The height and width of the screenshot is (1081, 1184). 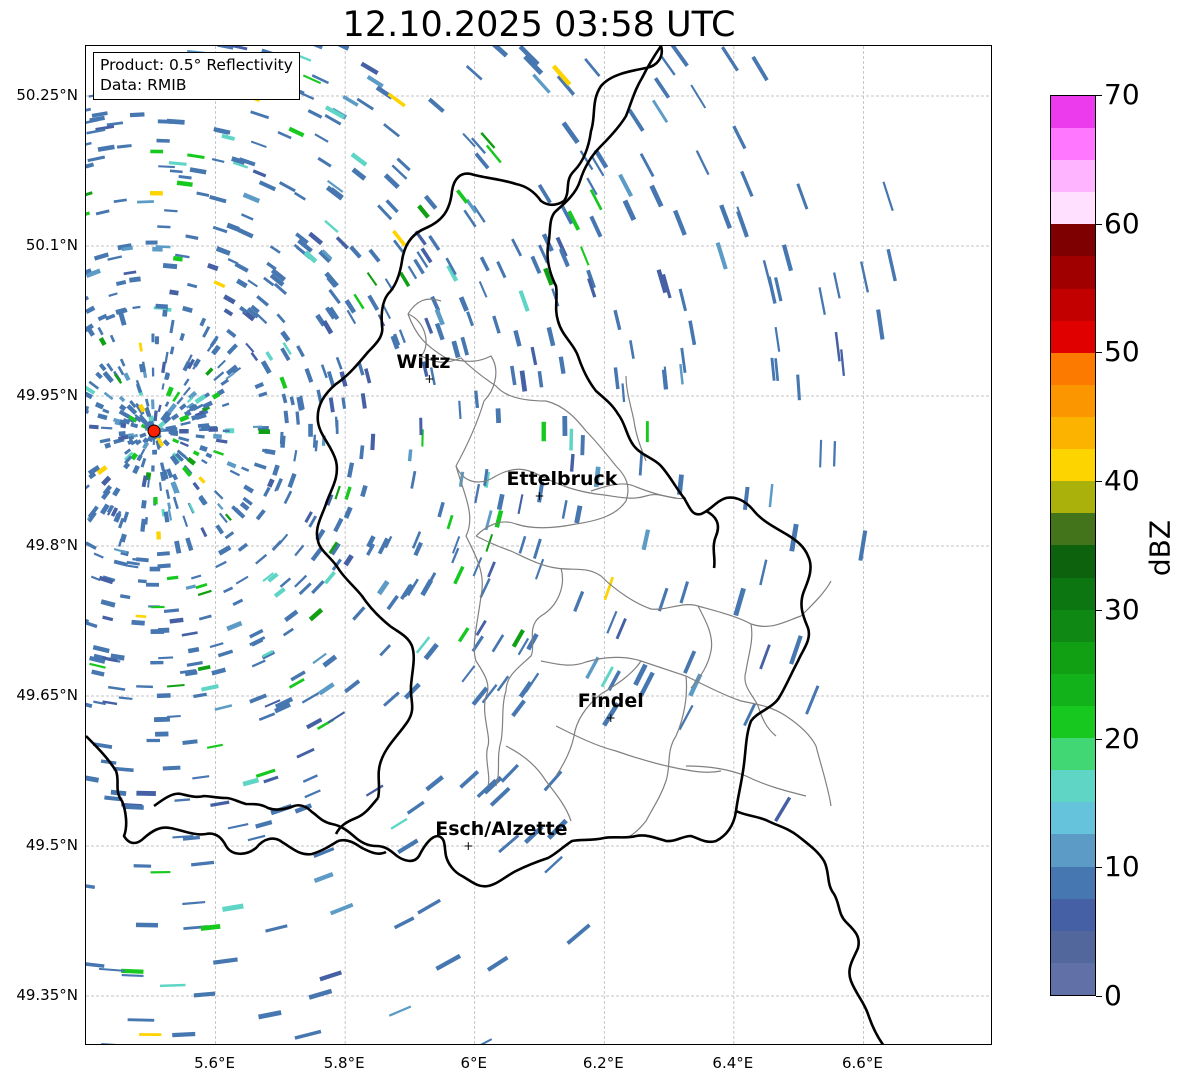 I want to click on lon-tick-label: 6.6°E, so click(x=862, y=1063).